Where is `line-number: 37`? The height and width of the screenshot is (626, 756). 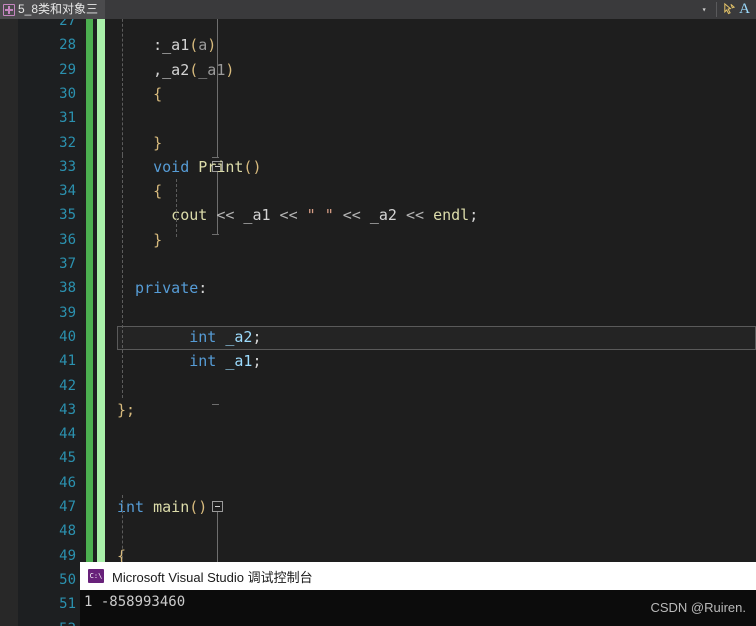 line-number: 37 is located at coordinates (67, 264).